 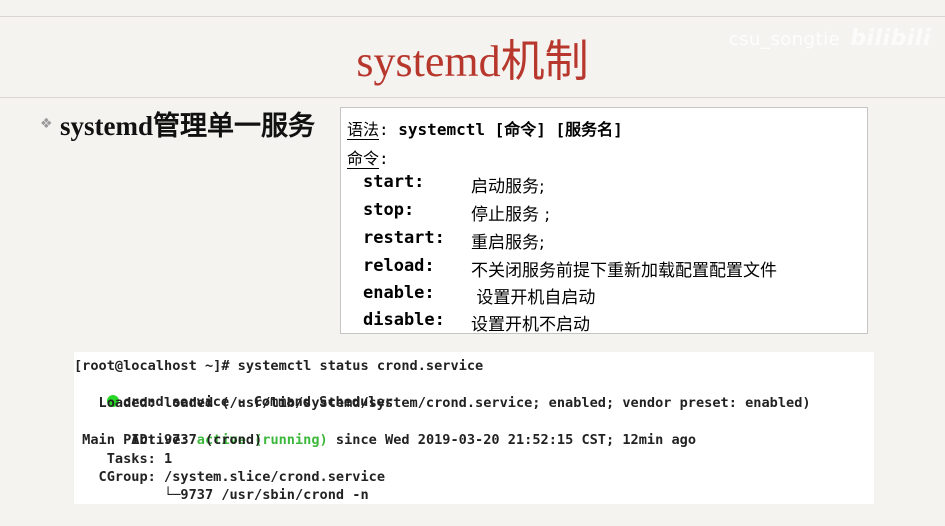 I want to click on bullet-item: ❖ systemd管理单一服务, so click(x=177, y=123).